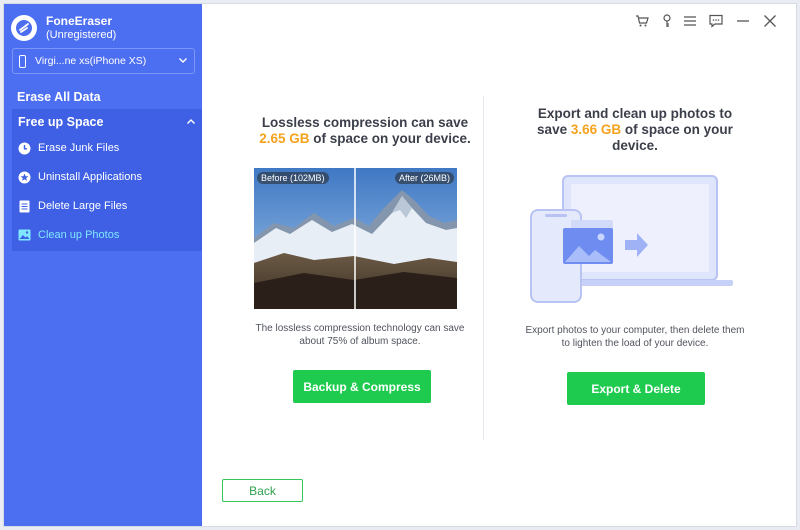 This screenshot has width=800, height=530. I want to click on export-amount: 3.66 GB, so click(596, 129).